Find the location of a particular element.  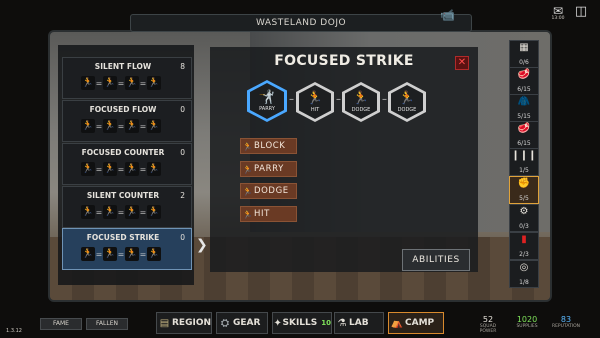

inventory-slot-bullets: ❙❙❙ 1/5 is located at coordinates (524, 162).